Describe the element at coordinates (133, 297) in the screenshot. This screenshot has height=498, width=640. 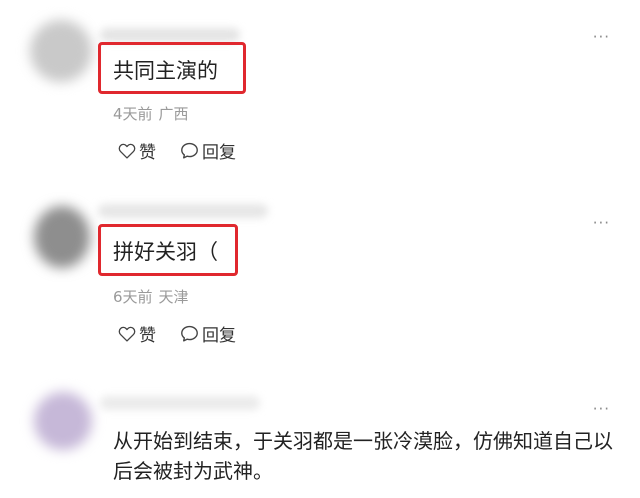
I see `comment-time: 6天前` at that location.